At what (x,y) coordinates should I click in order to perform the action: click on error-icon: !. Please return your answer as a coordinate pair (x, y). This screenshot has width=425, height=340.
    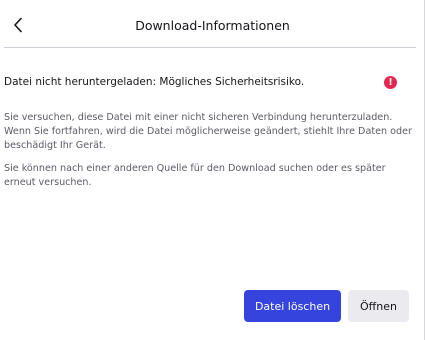
    Looking at the image, I should click on (390, 82).